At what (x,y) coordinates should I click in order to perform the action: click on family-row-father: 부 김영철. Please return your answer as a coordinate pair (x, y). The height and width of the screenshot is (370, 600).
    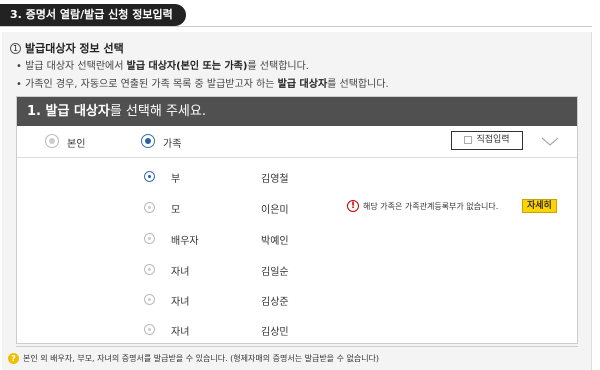
    Looking at the image, I should click on (297, 177).